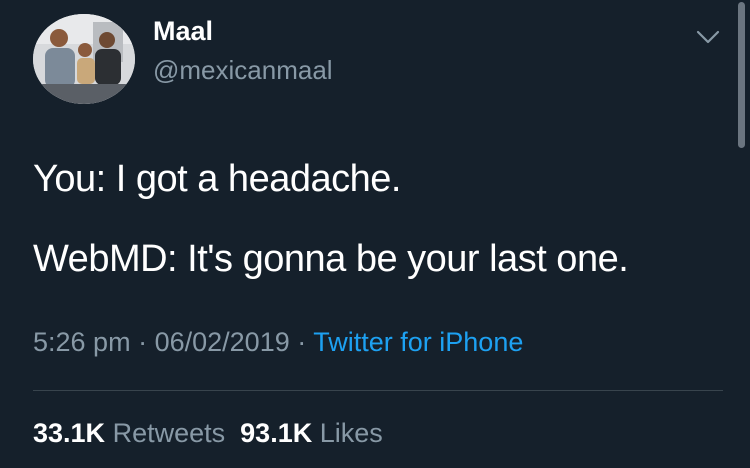  What do you see at coordinates (276, 433) in the screenshot?
I see `likes-count: 93.1K` at bounding box center [276, 433].